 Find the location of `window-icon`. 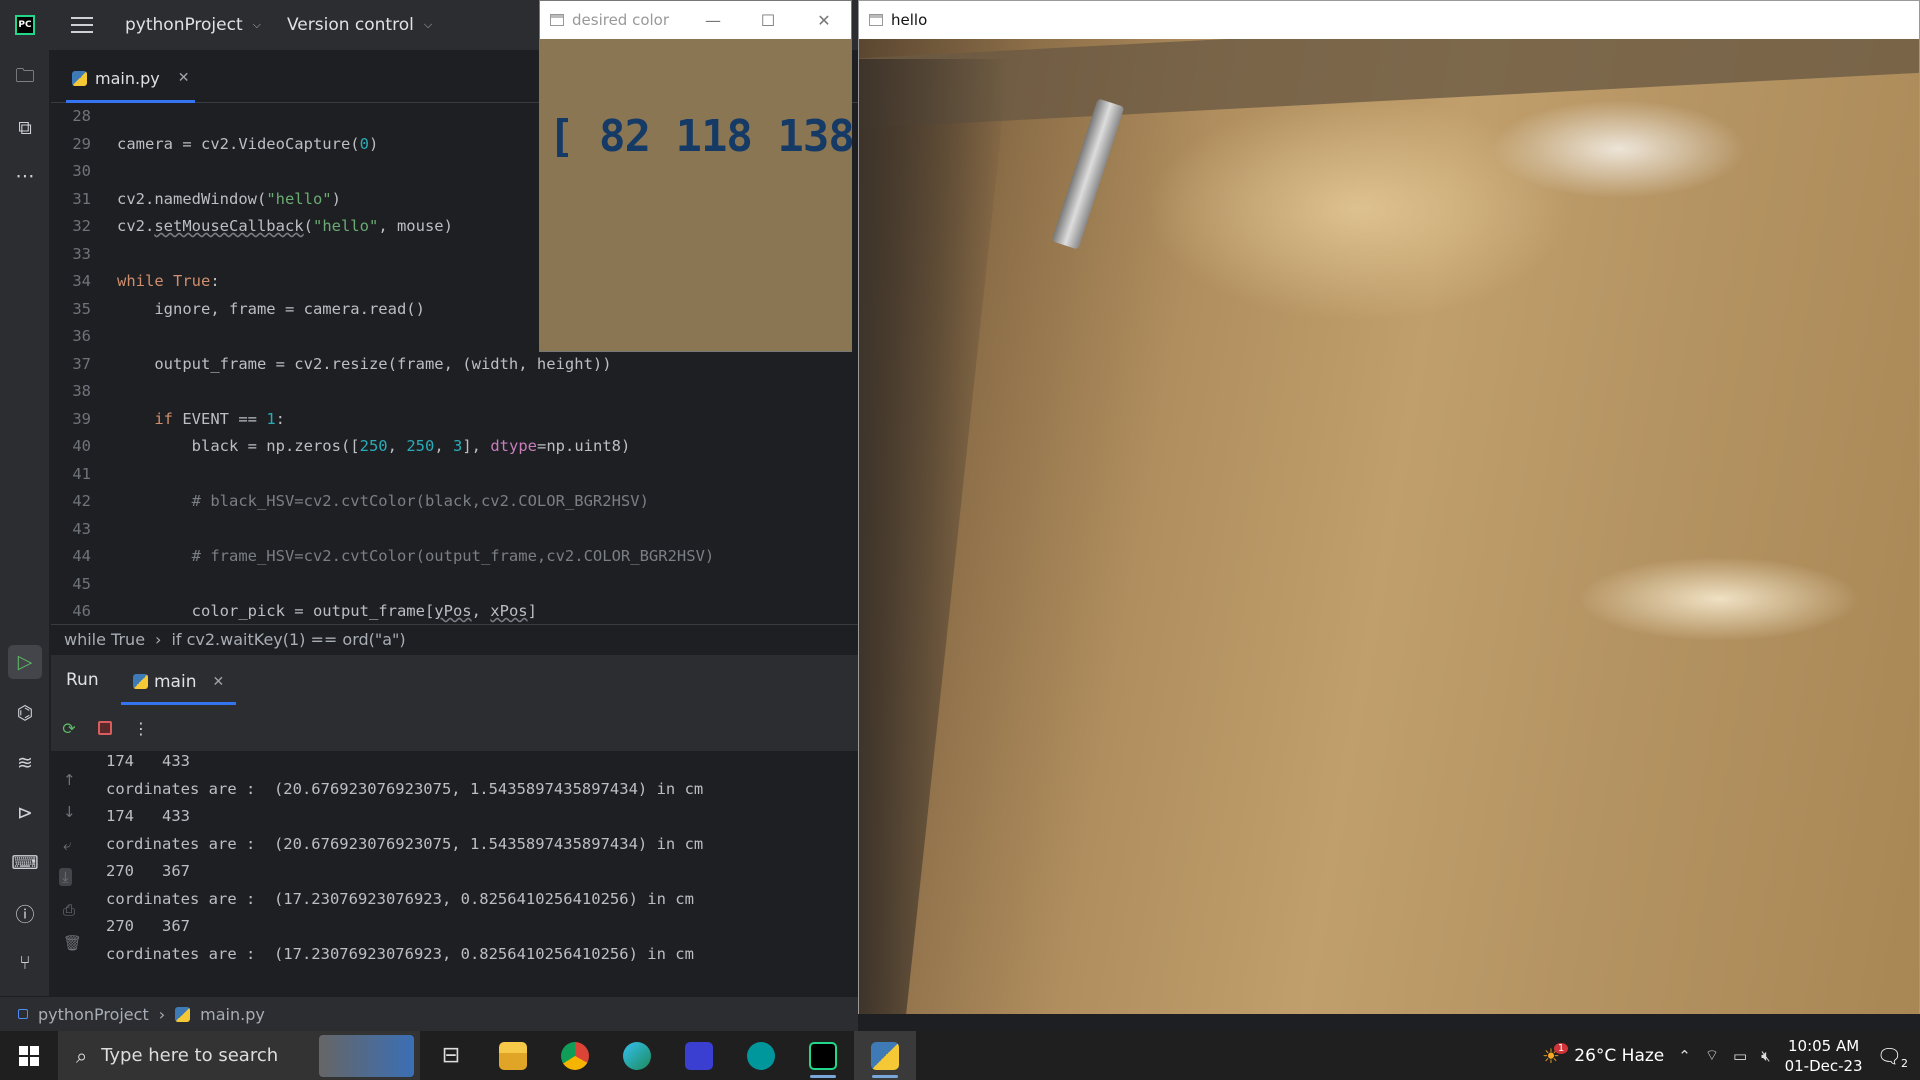

window-icon is located at coordinates (557, 20).